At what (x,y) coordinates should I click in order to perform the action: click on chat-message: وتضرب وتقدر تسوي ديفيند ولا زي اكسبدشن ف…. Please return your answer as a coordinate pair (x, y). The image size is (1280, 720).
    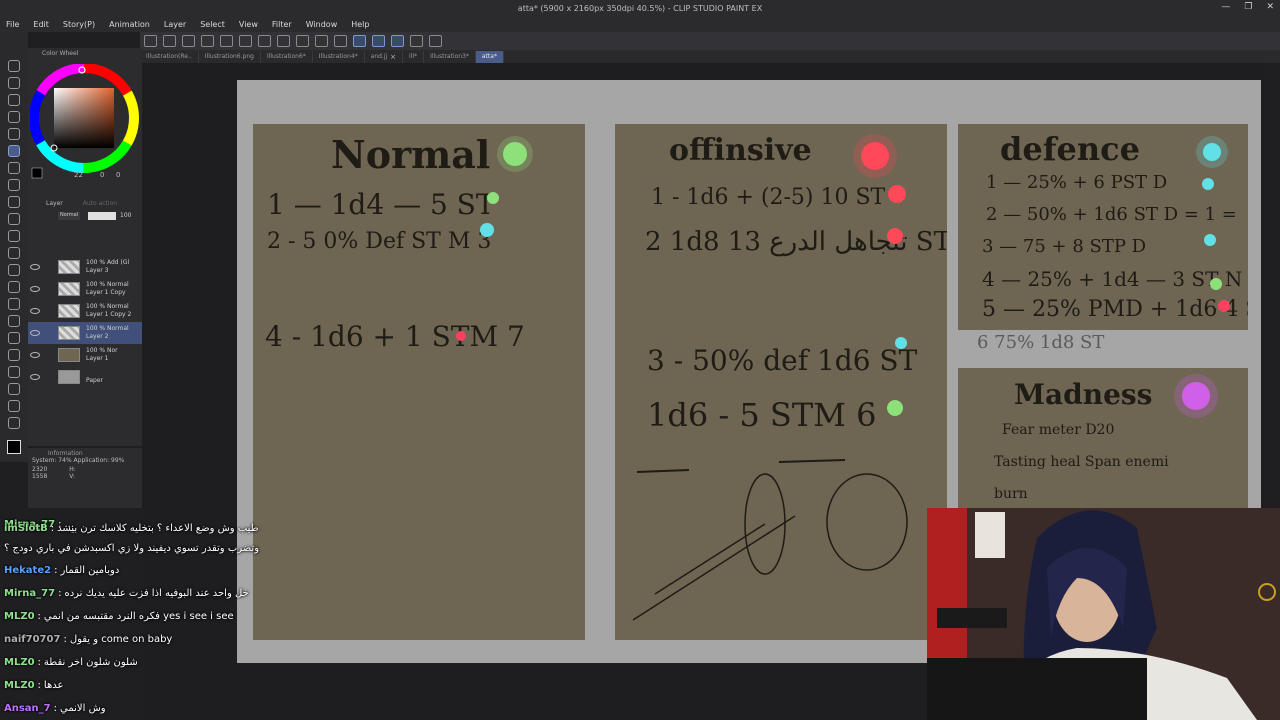
    Looking at the image, I should click on (131, 548).